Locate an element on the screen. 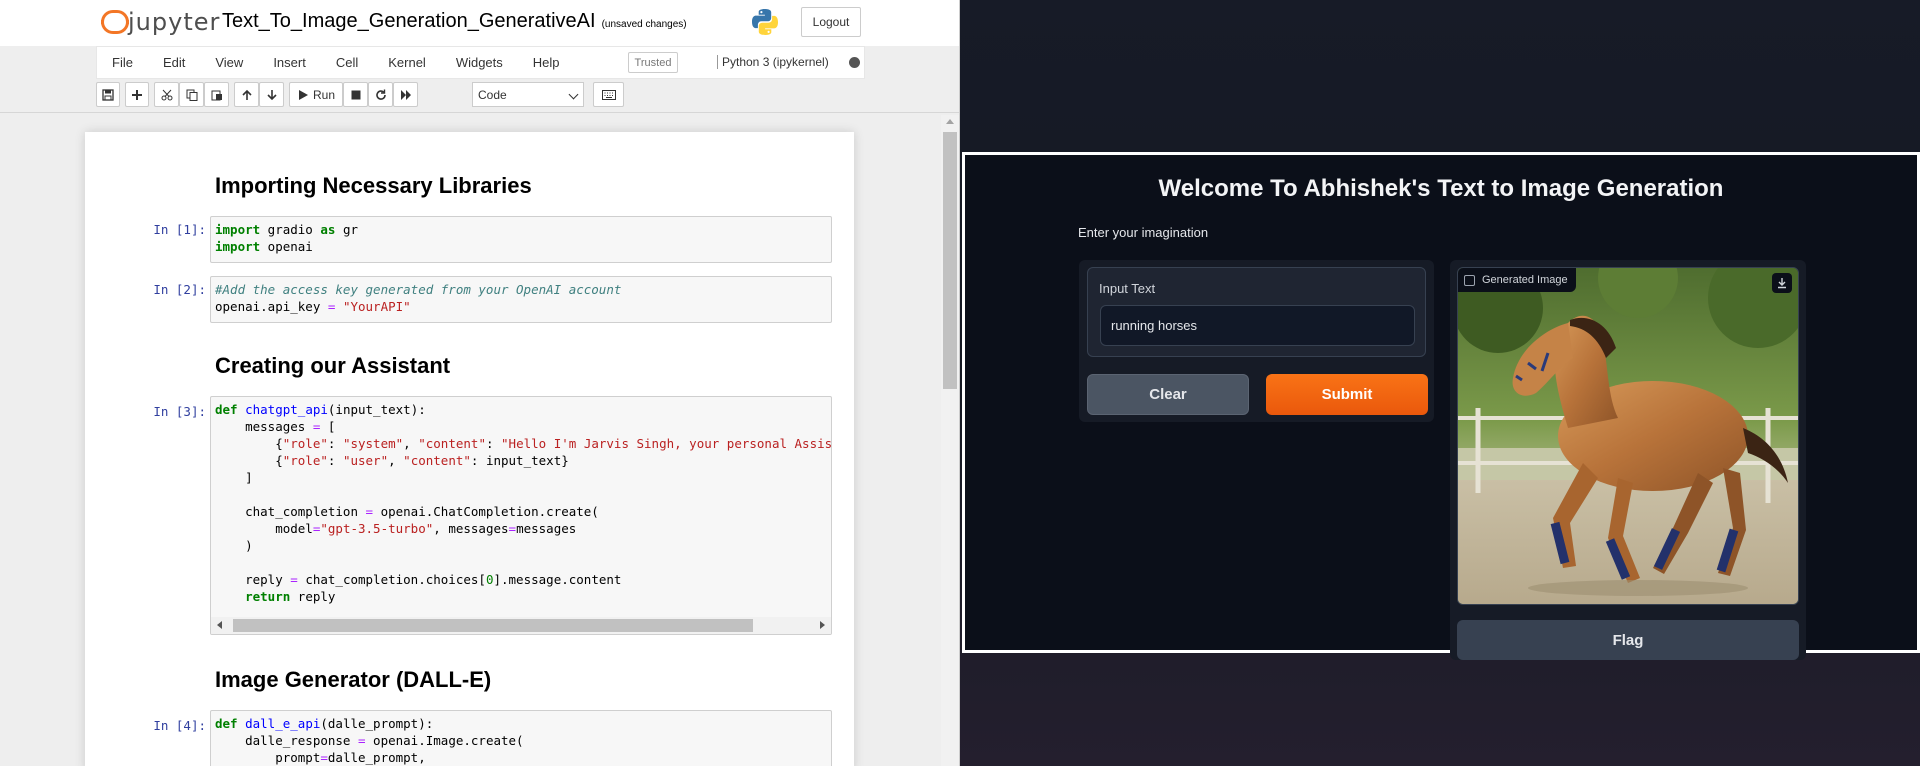  paste-icon is located at coordinates (216, 95).